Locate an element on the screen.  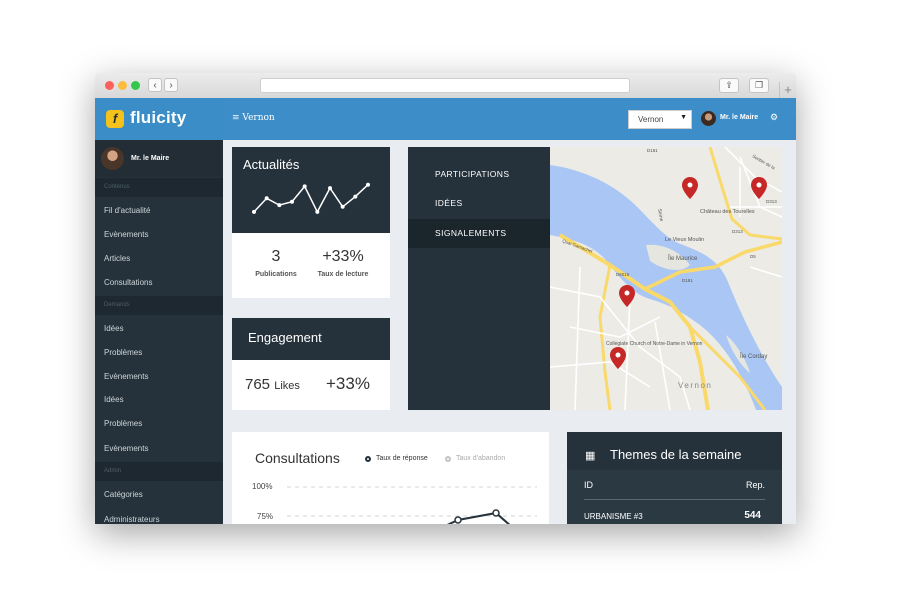
back-icon: ‹ is located at coordinates (155, 85).